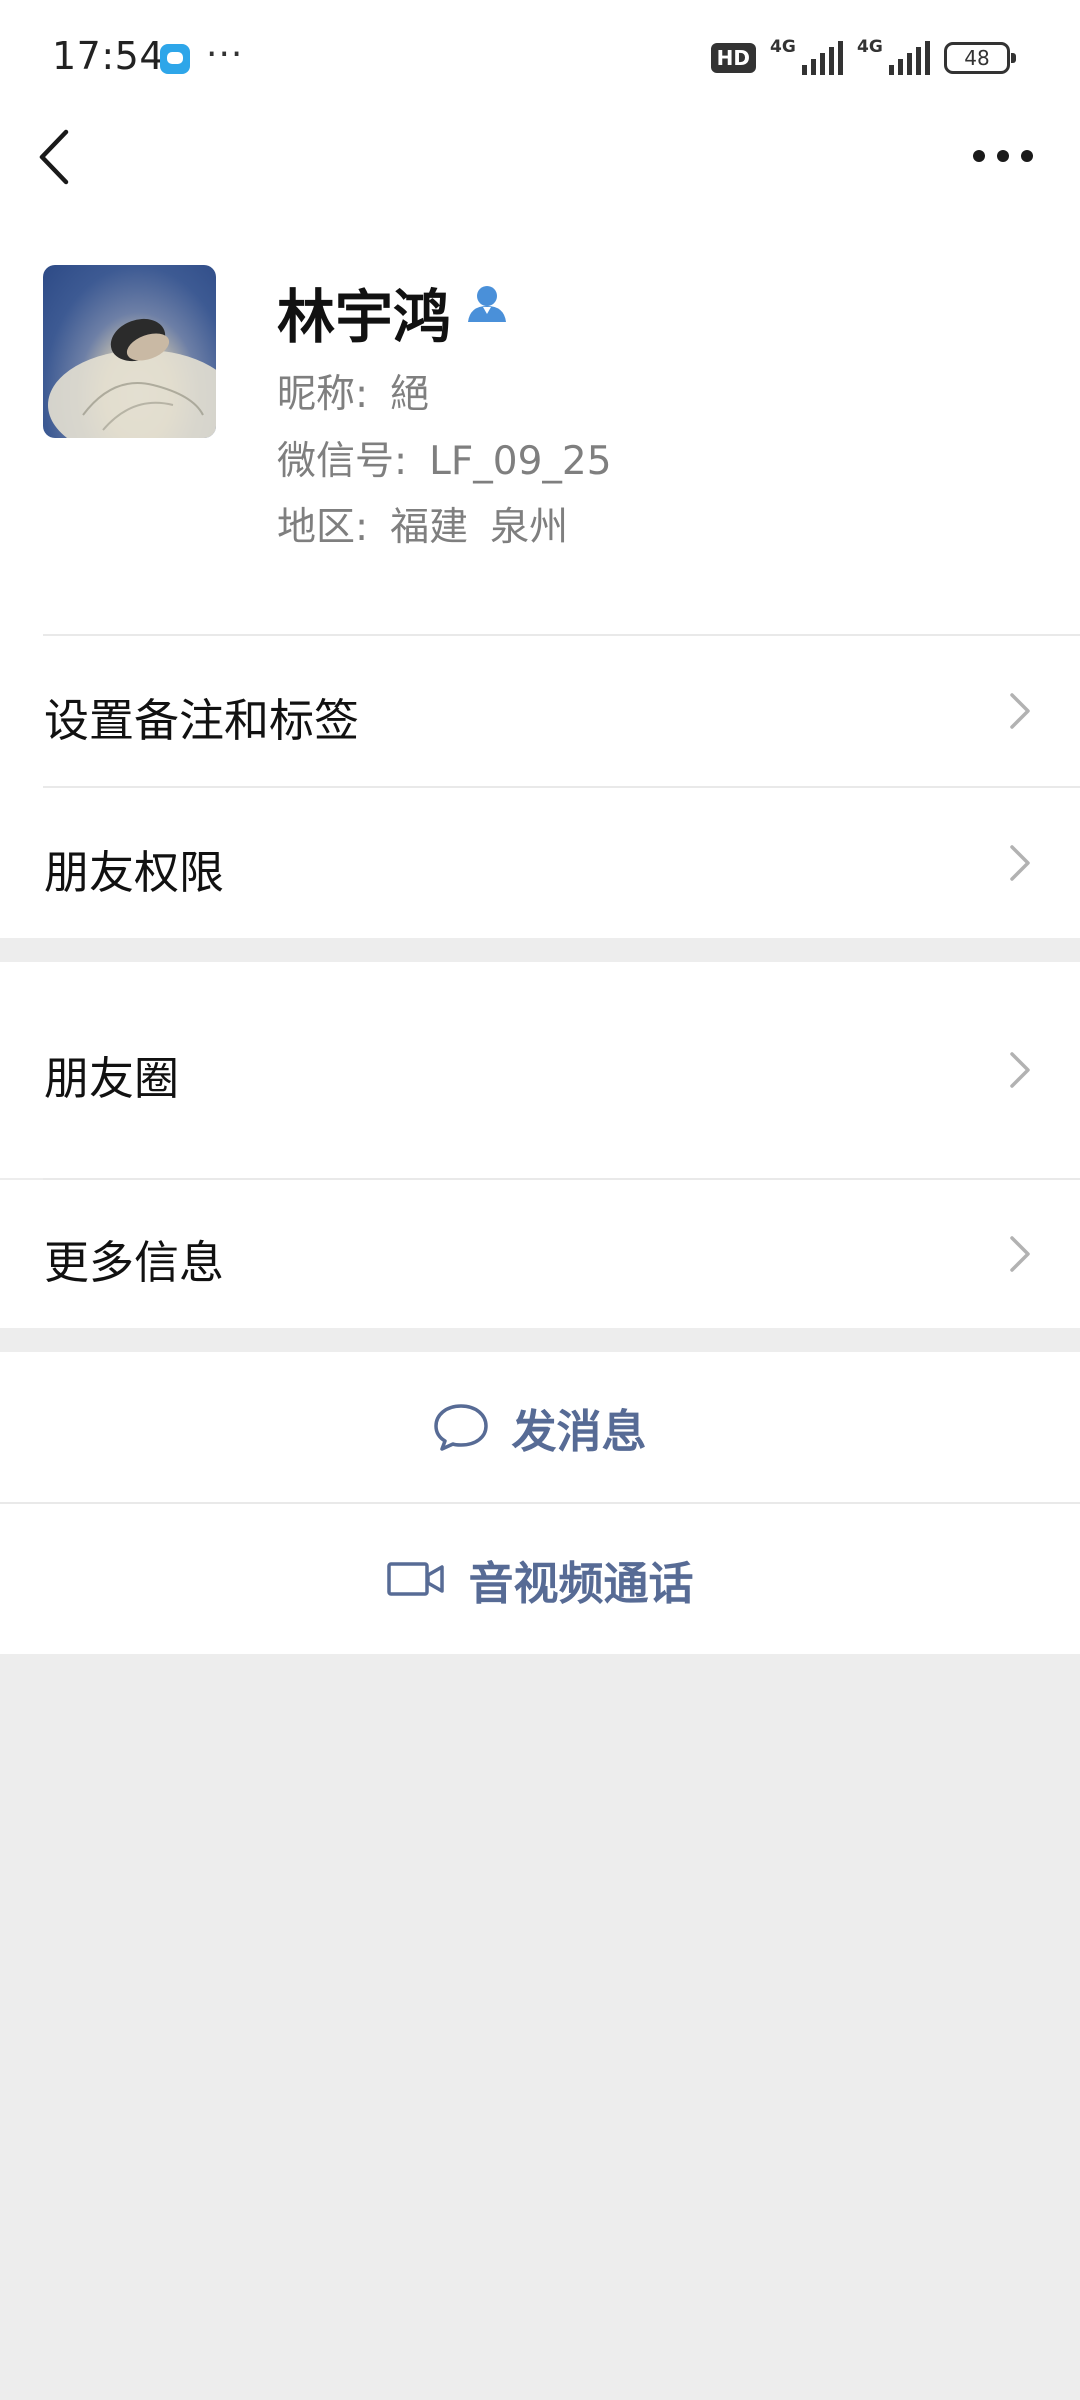 This screenshot has width=1080, height=2400. I want to click on region-row: 地区: 福建 泉州, so click(422, 524).